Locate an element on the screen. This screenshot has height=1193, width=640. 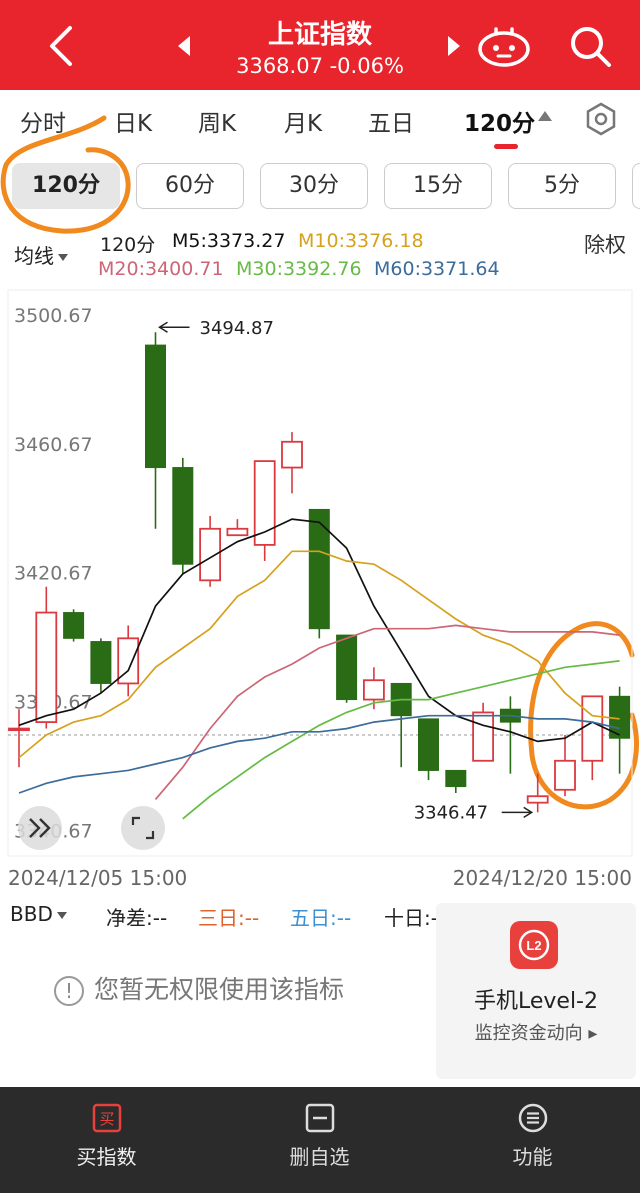
period-tabs: 分时 日K 周K 月K 五日 120分 is located at coordinates (320, 121).